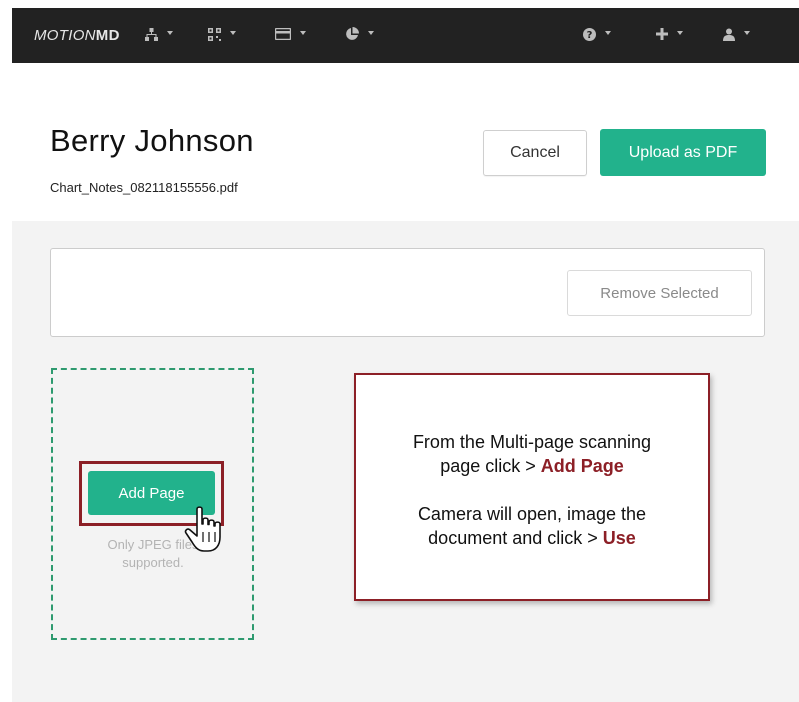  What do you see at coordinates (736, 34) in the screenshot?
I see `nav-user-menu` at bounding box center [736, 34].